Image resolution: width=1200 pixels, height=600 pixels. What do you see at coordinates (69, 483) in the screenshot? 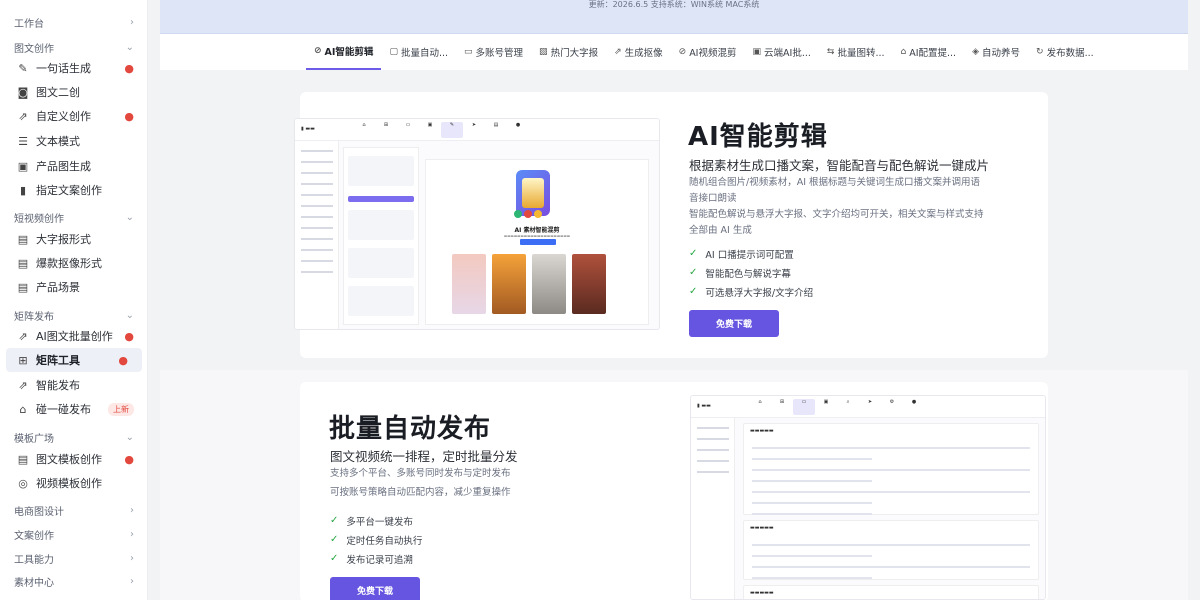
I see `sidebar-item-label: 视频模板创作` at bounding box center [69, 483].